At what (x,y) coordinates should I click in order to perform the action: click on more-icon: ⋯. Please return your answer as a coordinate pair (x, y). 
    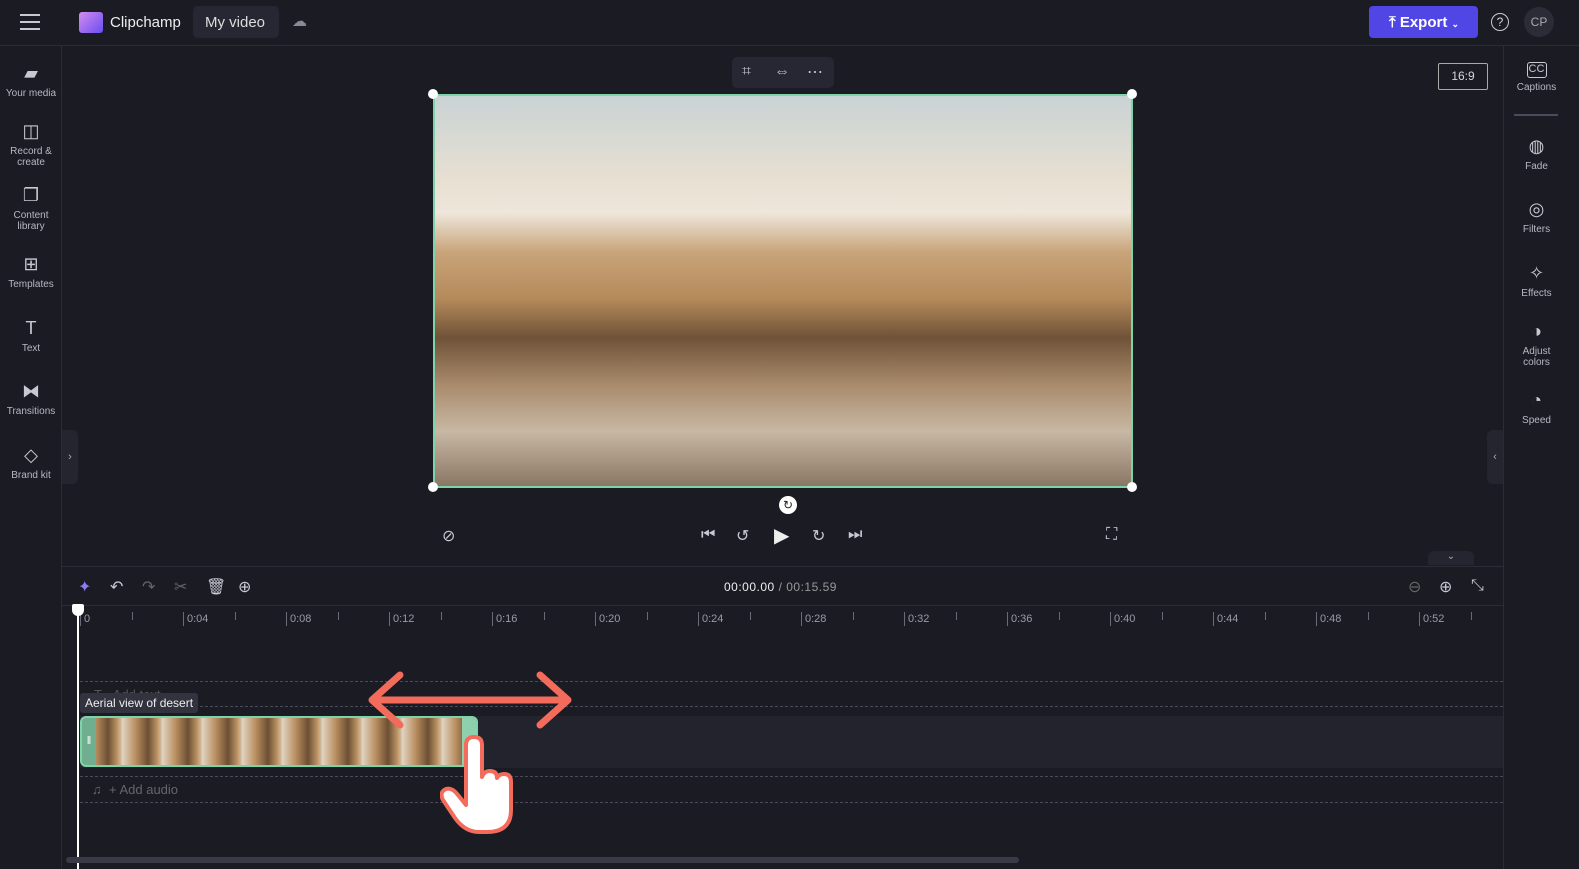
    Looking at the image, I should click on (815, 72).